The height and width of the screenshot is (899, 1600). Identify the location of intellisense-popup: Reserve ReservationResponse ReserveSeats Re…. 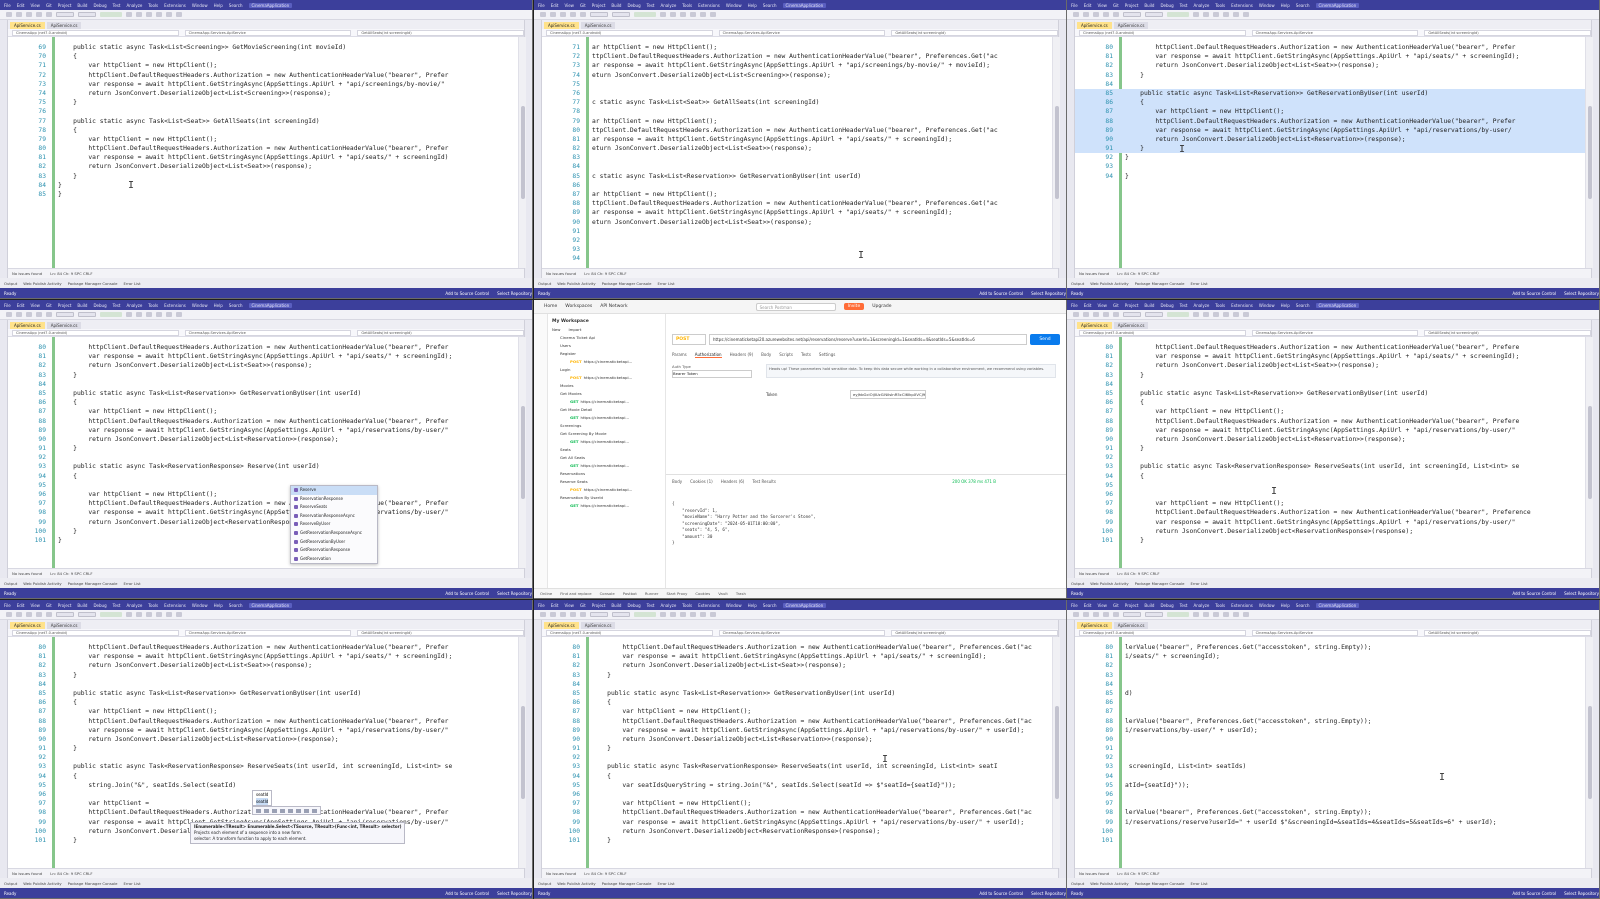
(334, 525).